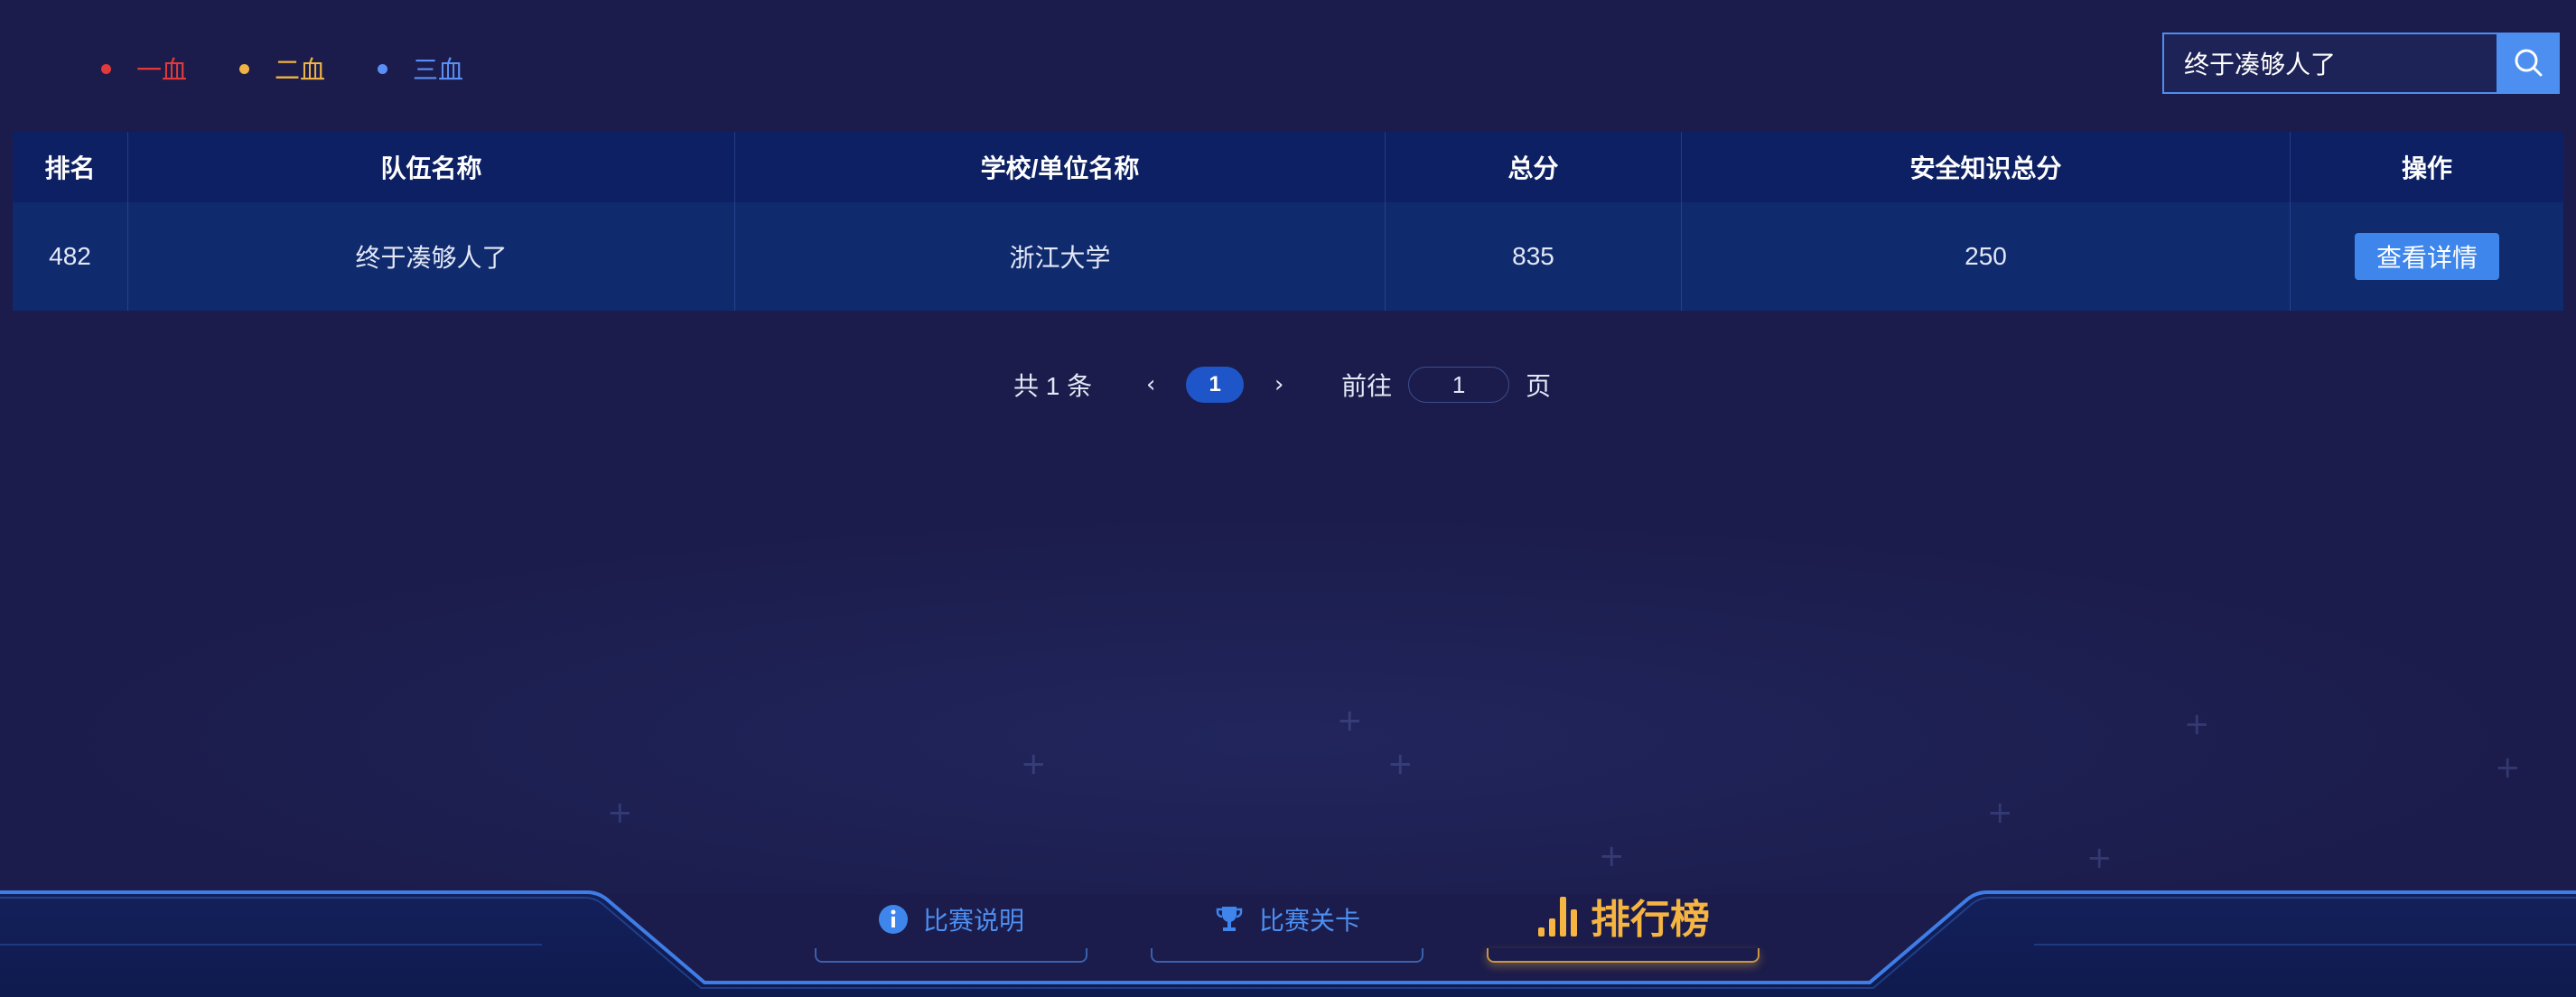  Describe the element at coordinates (1279, 384) in the screenshot. I see `next-page-icon: ›` at that location.